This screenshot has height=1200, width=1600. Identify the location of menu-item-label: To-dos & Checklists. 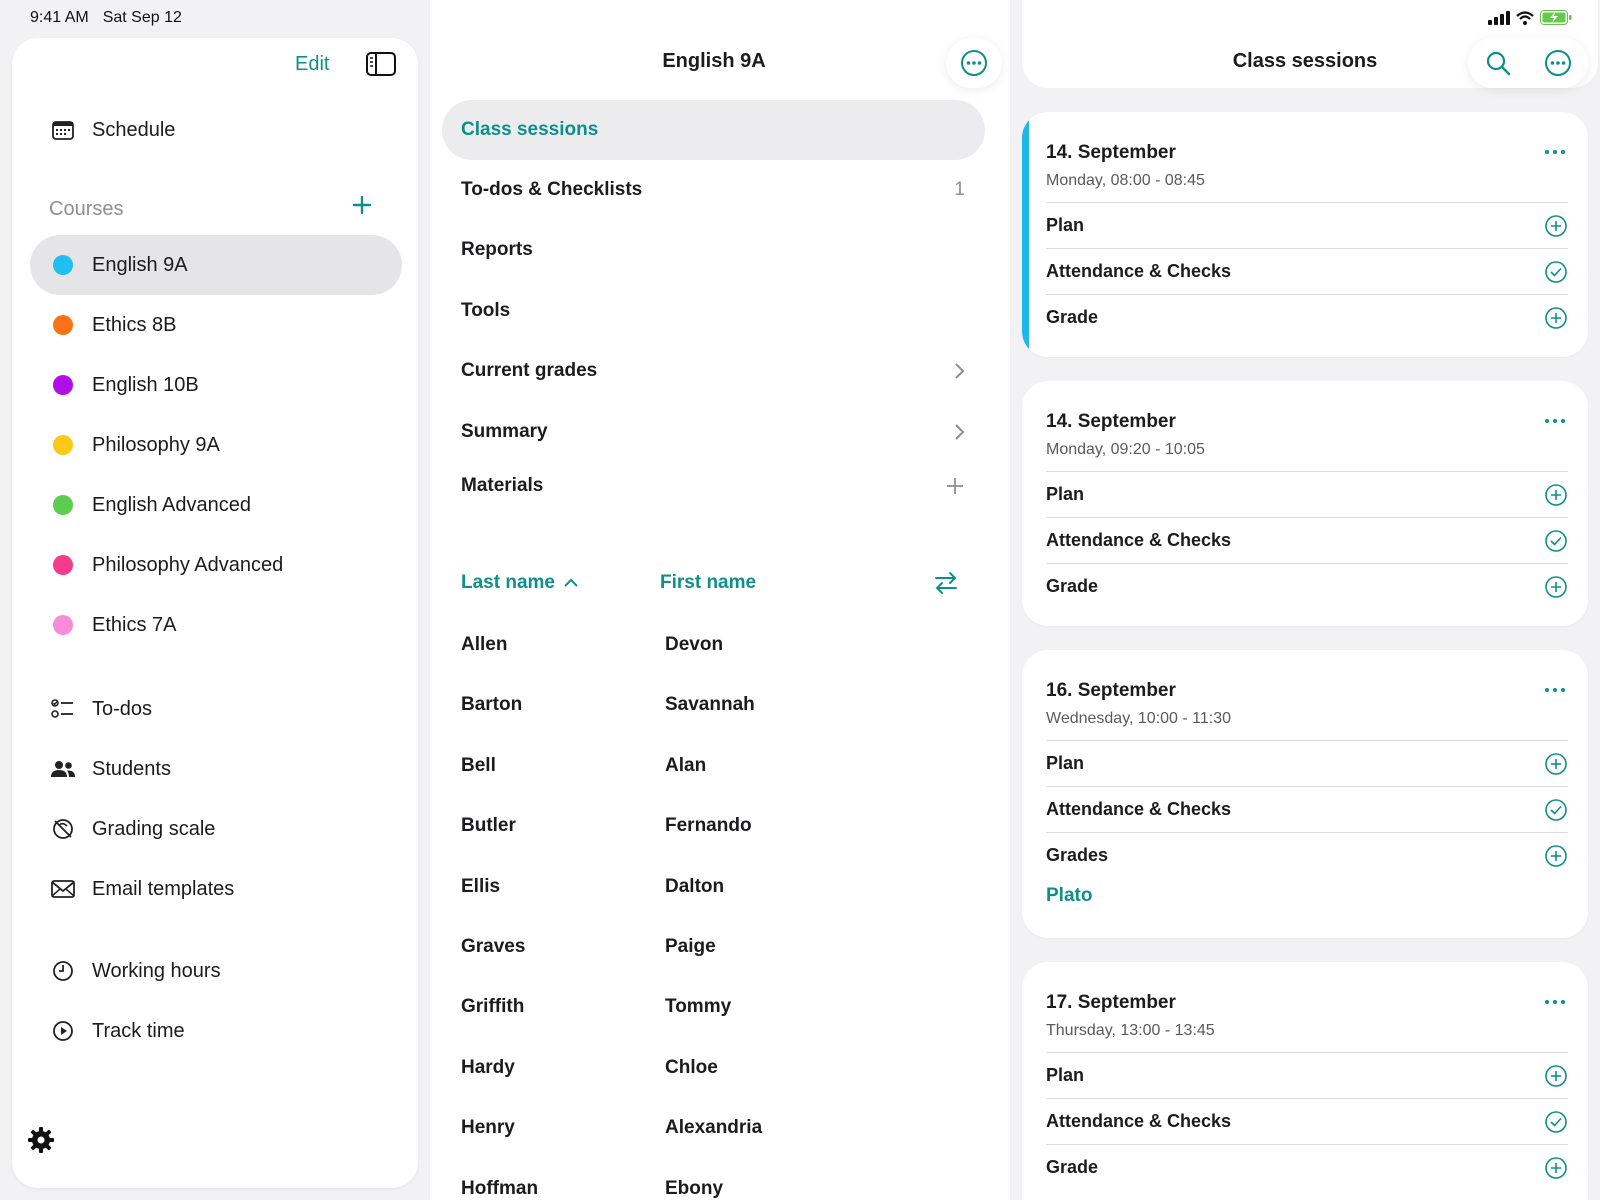
(552, 189).